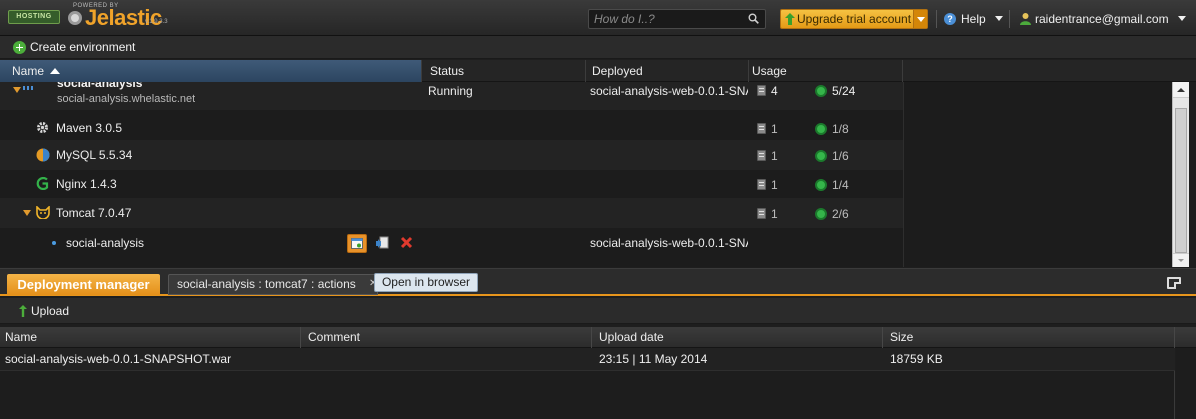 This screenshot has width=1196, height=419. What do you see at coordinates (83, 284) in the screenshot?
I see `tab-deployment-manager: Deployment manager` at bounding box center [83, 284].